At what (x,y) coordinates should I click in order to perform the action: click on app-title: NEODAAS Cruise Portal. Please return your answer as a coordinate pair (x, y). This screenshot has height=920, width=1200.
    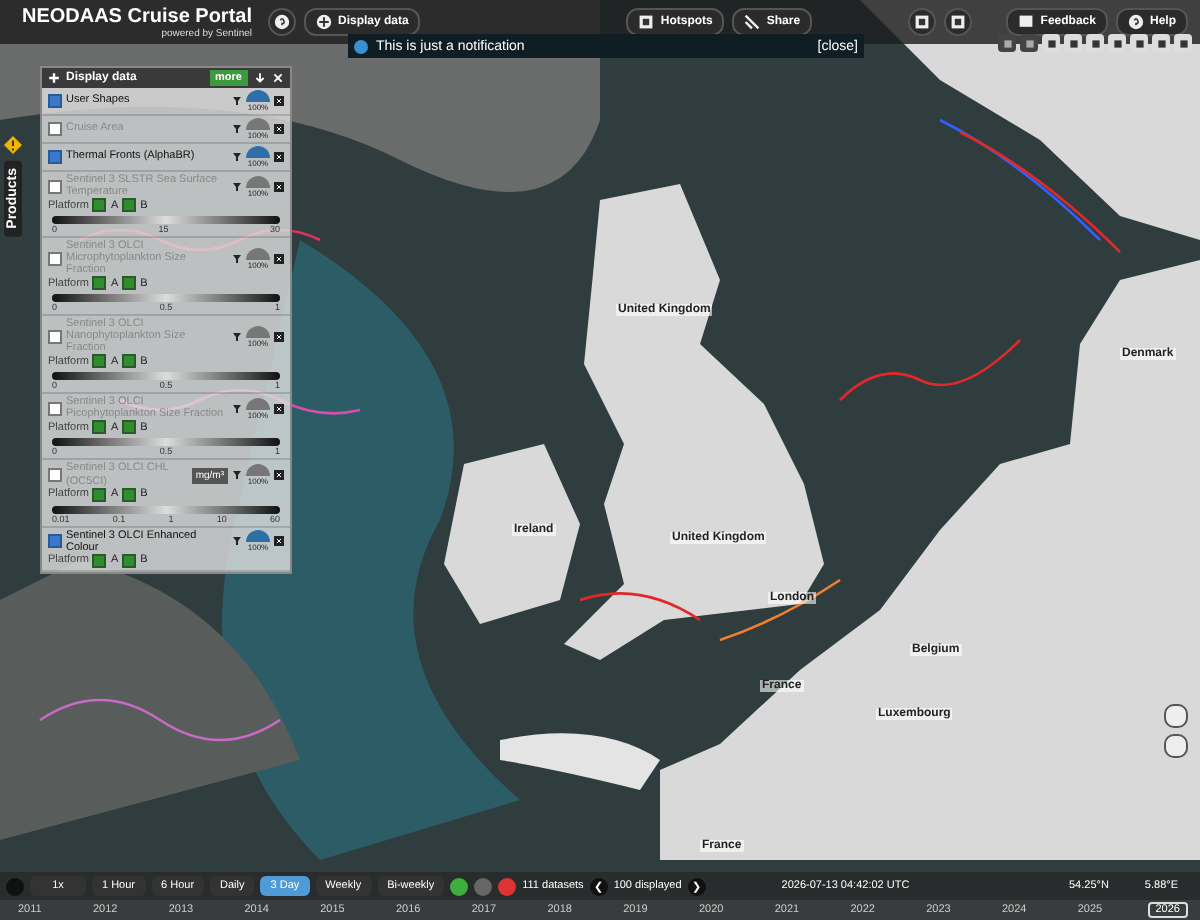
    Looking at the image, I should click on (136, 16).